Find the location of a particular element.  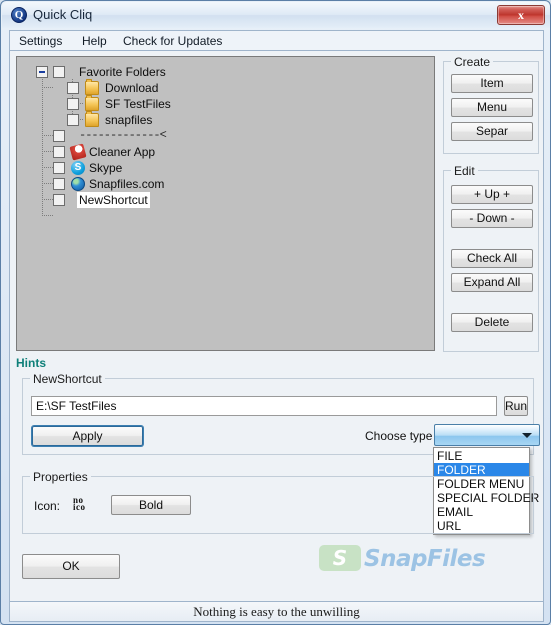

app-logo-icon: Q is located at coordinates (19, 15).